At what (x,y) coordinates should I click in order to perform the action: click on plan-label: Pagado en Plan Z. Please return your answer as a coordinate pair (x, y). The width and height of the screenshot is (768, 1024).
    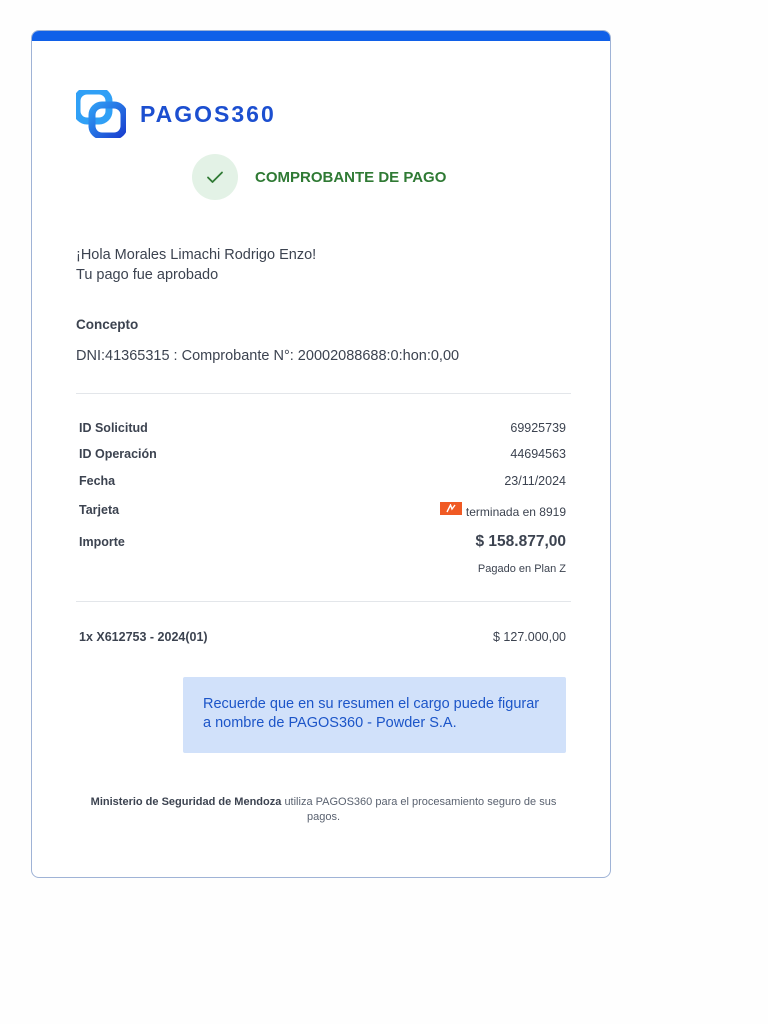
    Looking at the image, I should click on (521, 569).